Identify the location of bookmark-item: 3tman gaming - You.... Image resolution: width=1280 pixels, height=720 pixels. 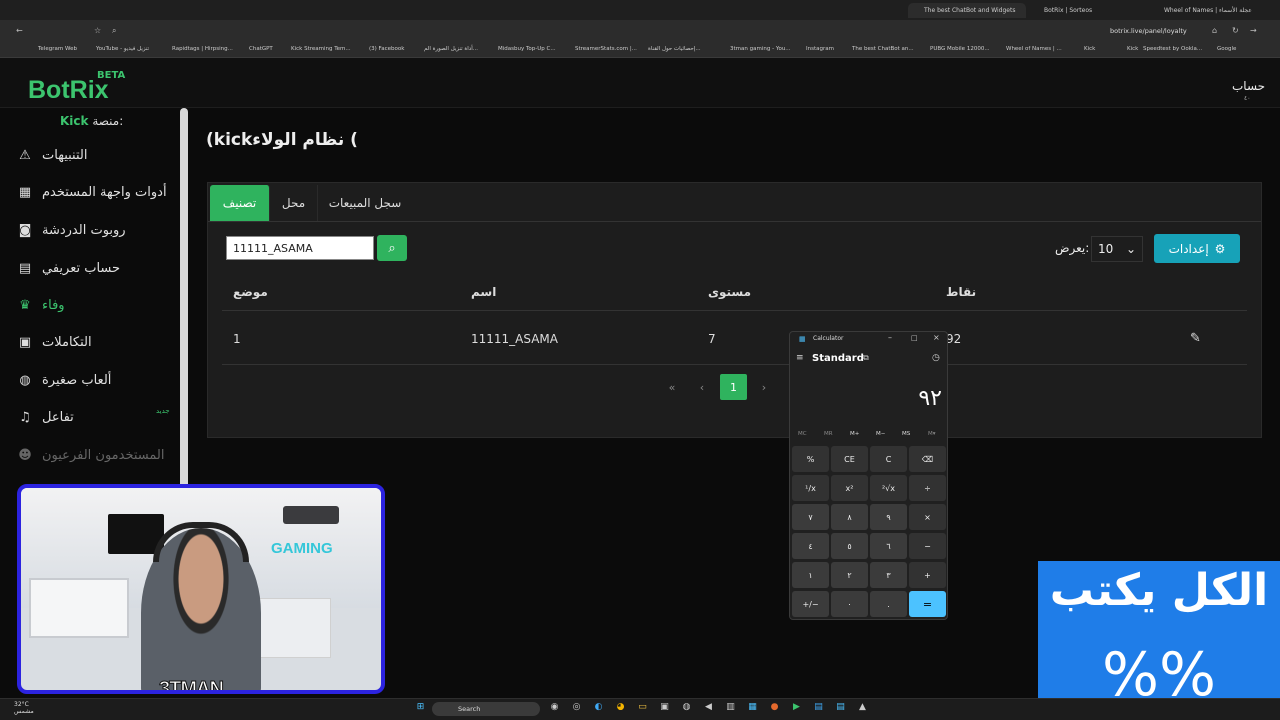
(760, 49).